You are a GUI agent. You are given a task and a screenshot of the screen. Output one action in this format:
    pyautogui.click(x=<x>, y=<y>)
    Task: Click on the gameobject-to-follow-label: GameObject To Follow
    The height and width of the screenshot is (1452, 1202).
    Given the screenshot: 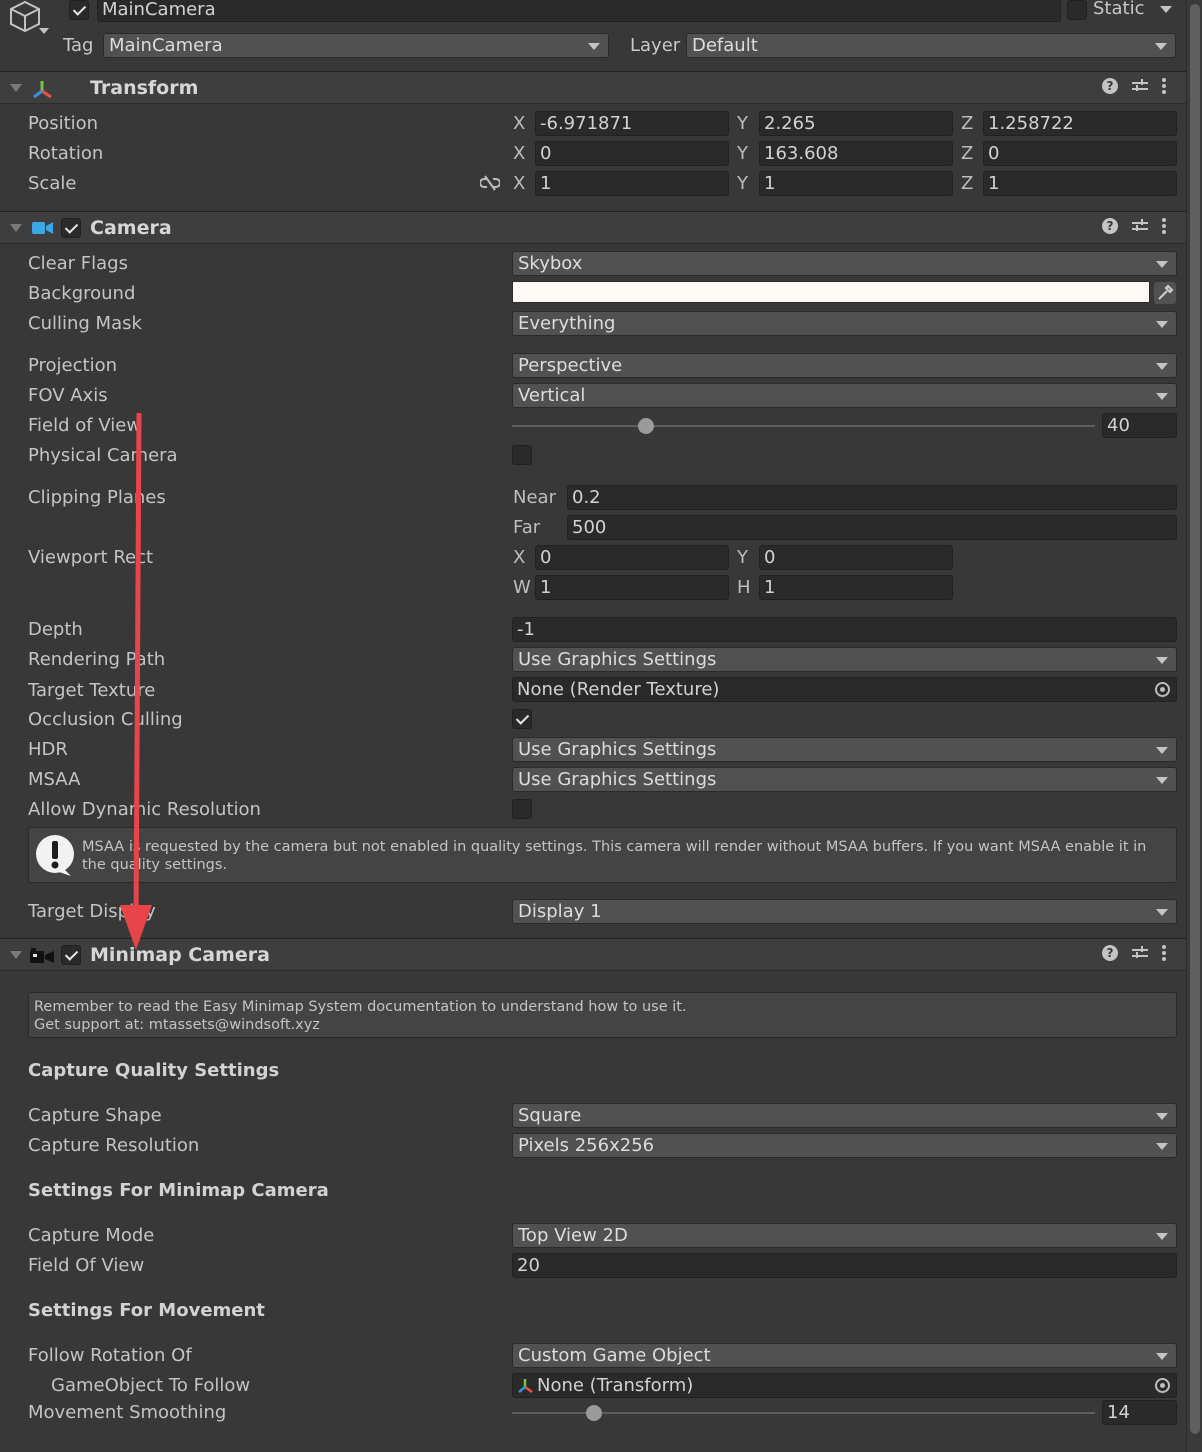 What is the action you would take?
    pyautogui.click(x=151, y=1385)
    